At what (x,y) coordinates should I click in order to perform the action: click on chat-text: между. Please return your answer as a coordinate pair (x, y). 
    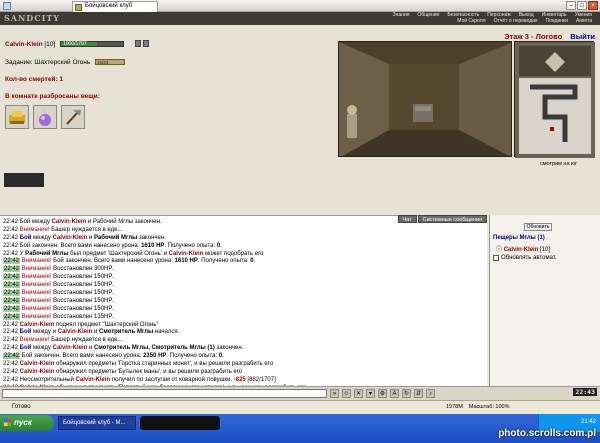
    Looking at the image, I should click on (42, 237).